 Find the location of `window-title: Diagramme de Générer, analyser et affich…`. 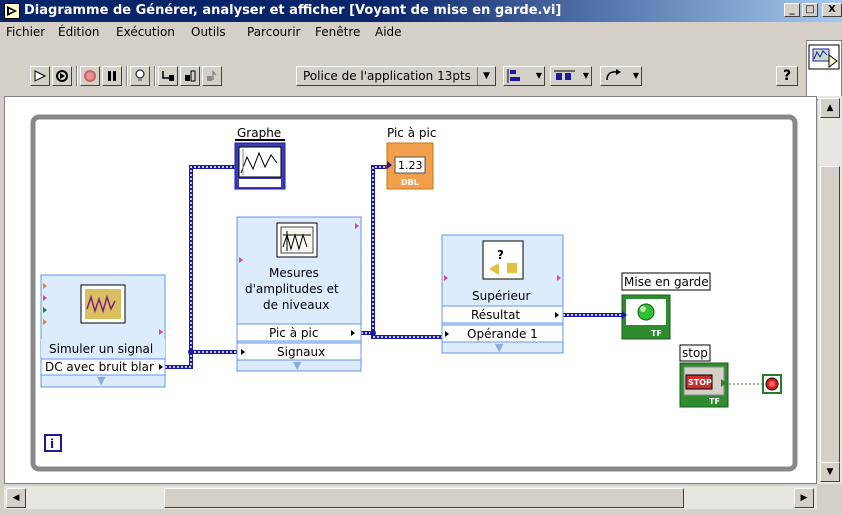

window-title: Diagramme de Générer, analyser et affich… is located at coordinates (293, 10).